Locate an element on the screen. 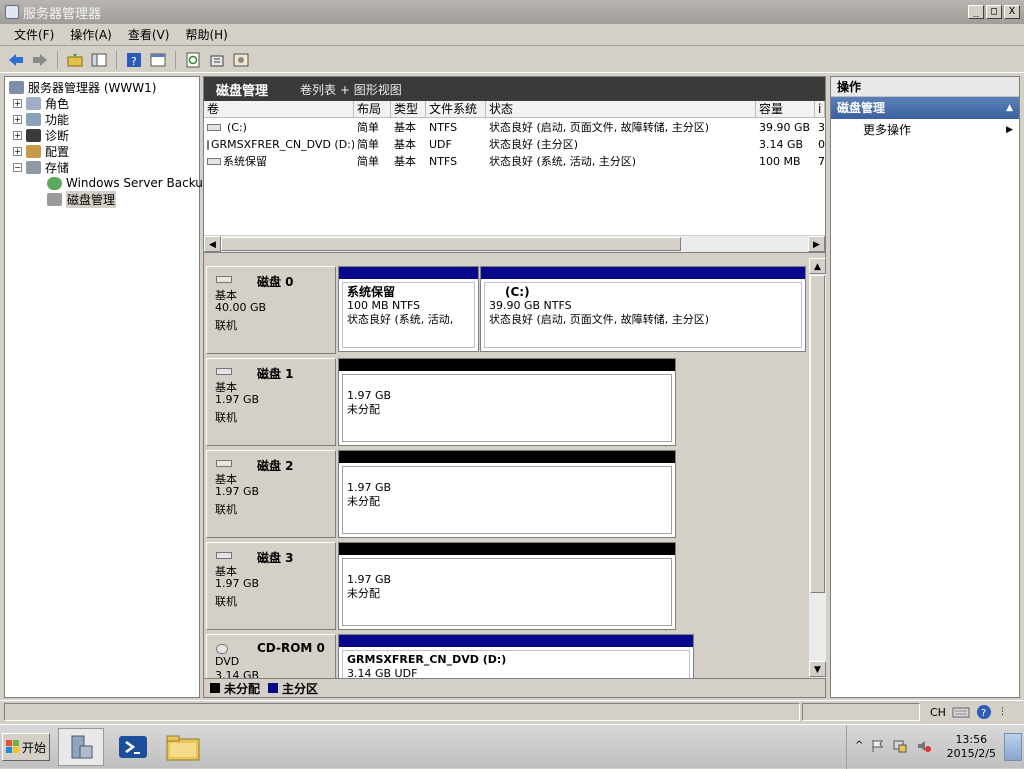  tree-item-features: + 功能 is located at coordinates (41, 119).